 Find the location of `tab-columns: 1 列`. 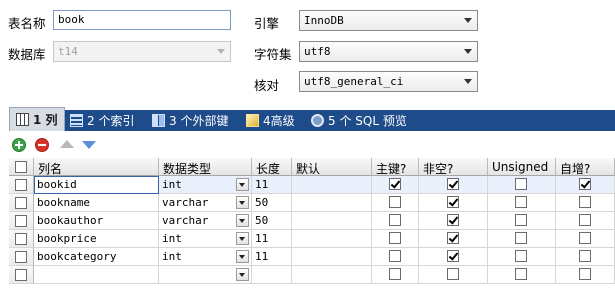

tab-columns: 1 列 is located at coordinates (37, 119).